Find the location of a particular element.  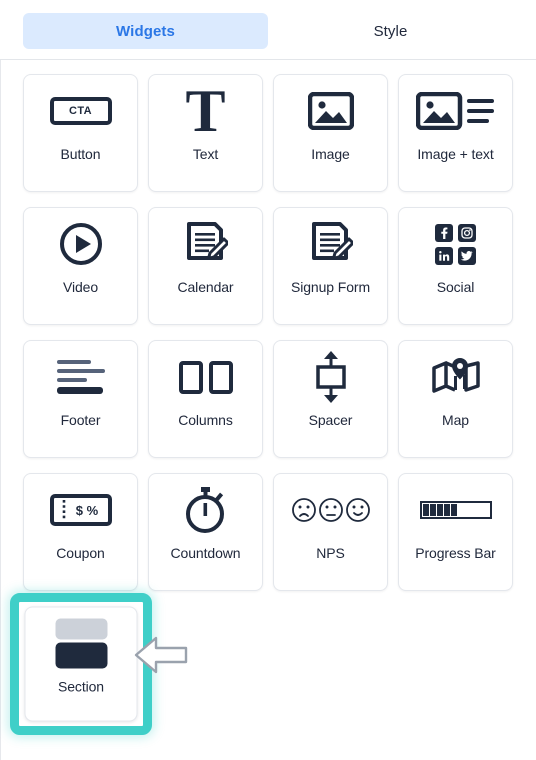

widget-label: Text is located at coordinates (205, 154).